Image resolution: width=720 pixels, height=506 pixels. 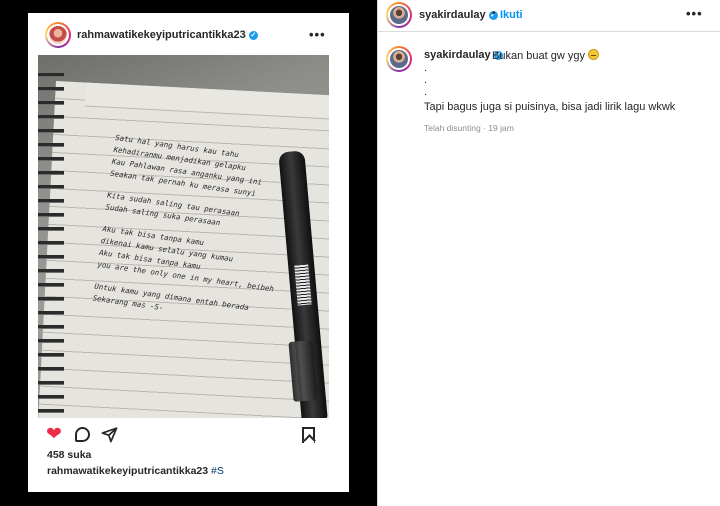 I want to click on follow-button: Ikuti, so click(x=511, y=15).